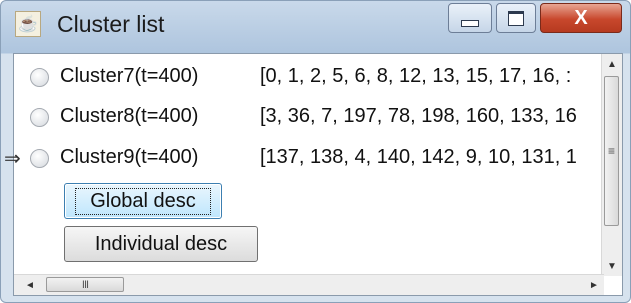 The image size is (631, 303). I want to click on close-icon: X, so click(581, 17).